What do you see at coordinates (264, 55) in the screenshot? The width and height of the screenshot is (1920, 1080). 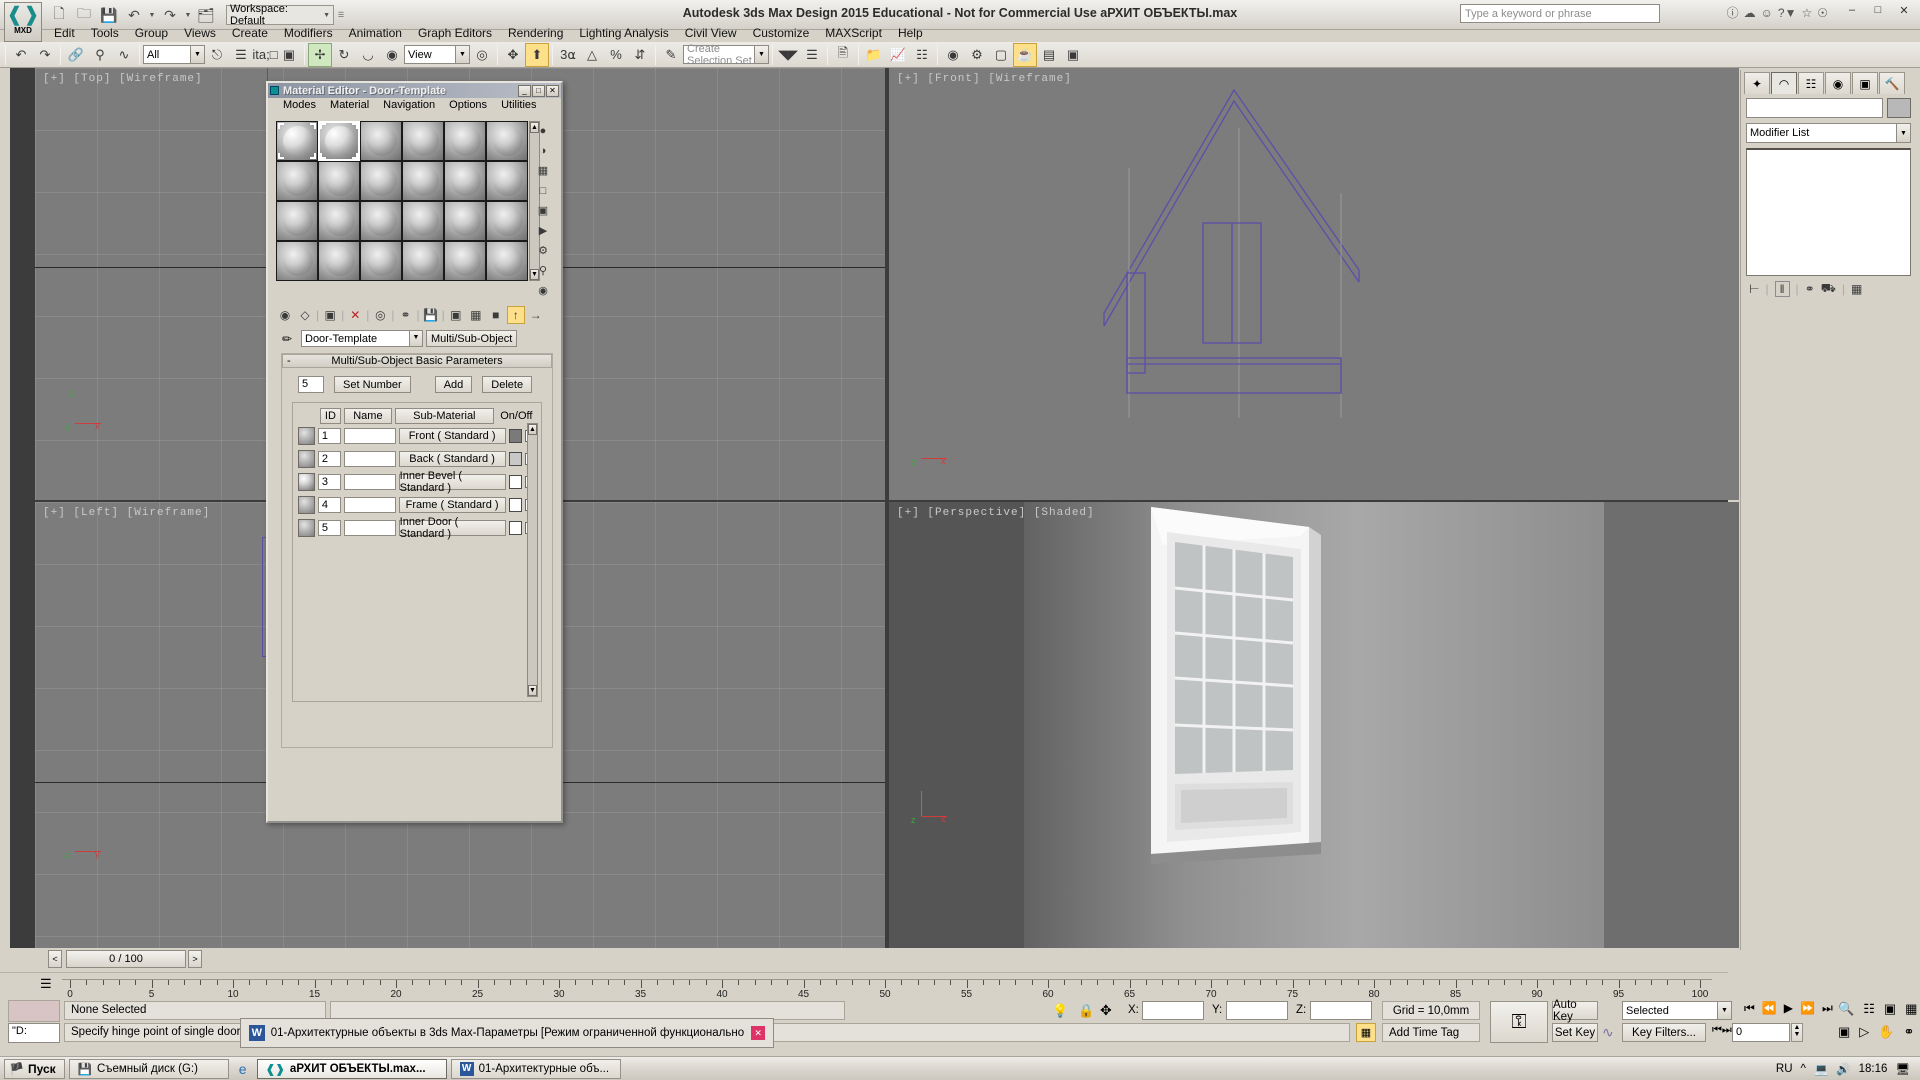 I see `rectangular-selection-region-icon: ita;□` at bounding box center [264, 55].